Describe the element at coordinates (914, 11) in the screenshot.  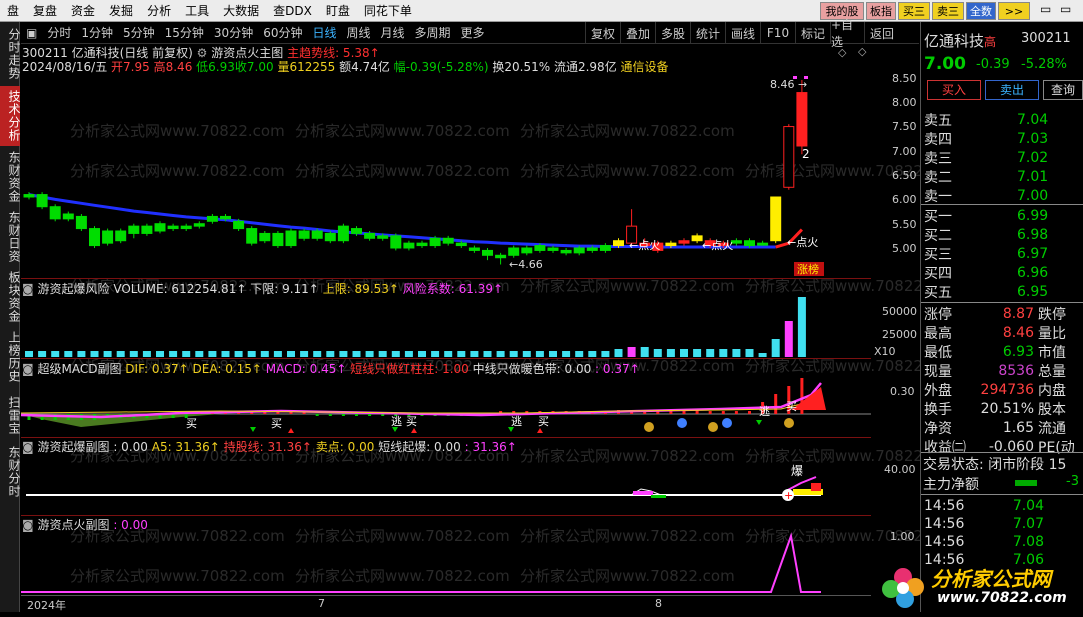
I see `quick-button: 买三` at that location.